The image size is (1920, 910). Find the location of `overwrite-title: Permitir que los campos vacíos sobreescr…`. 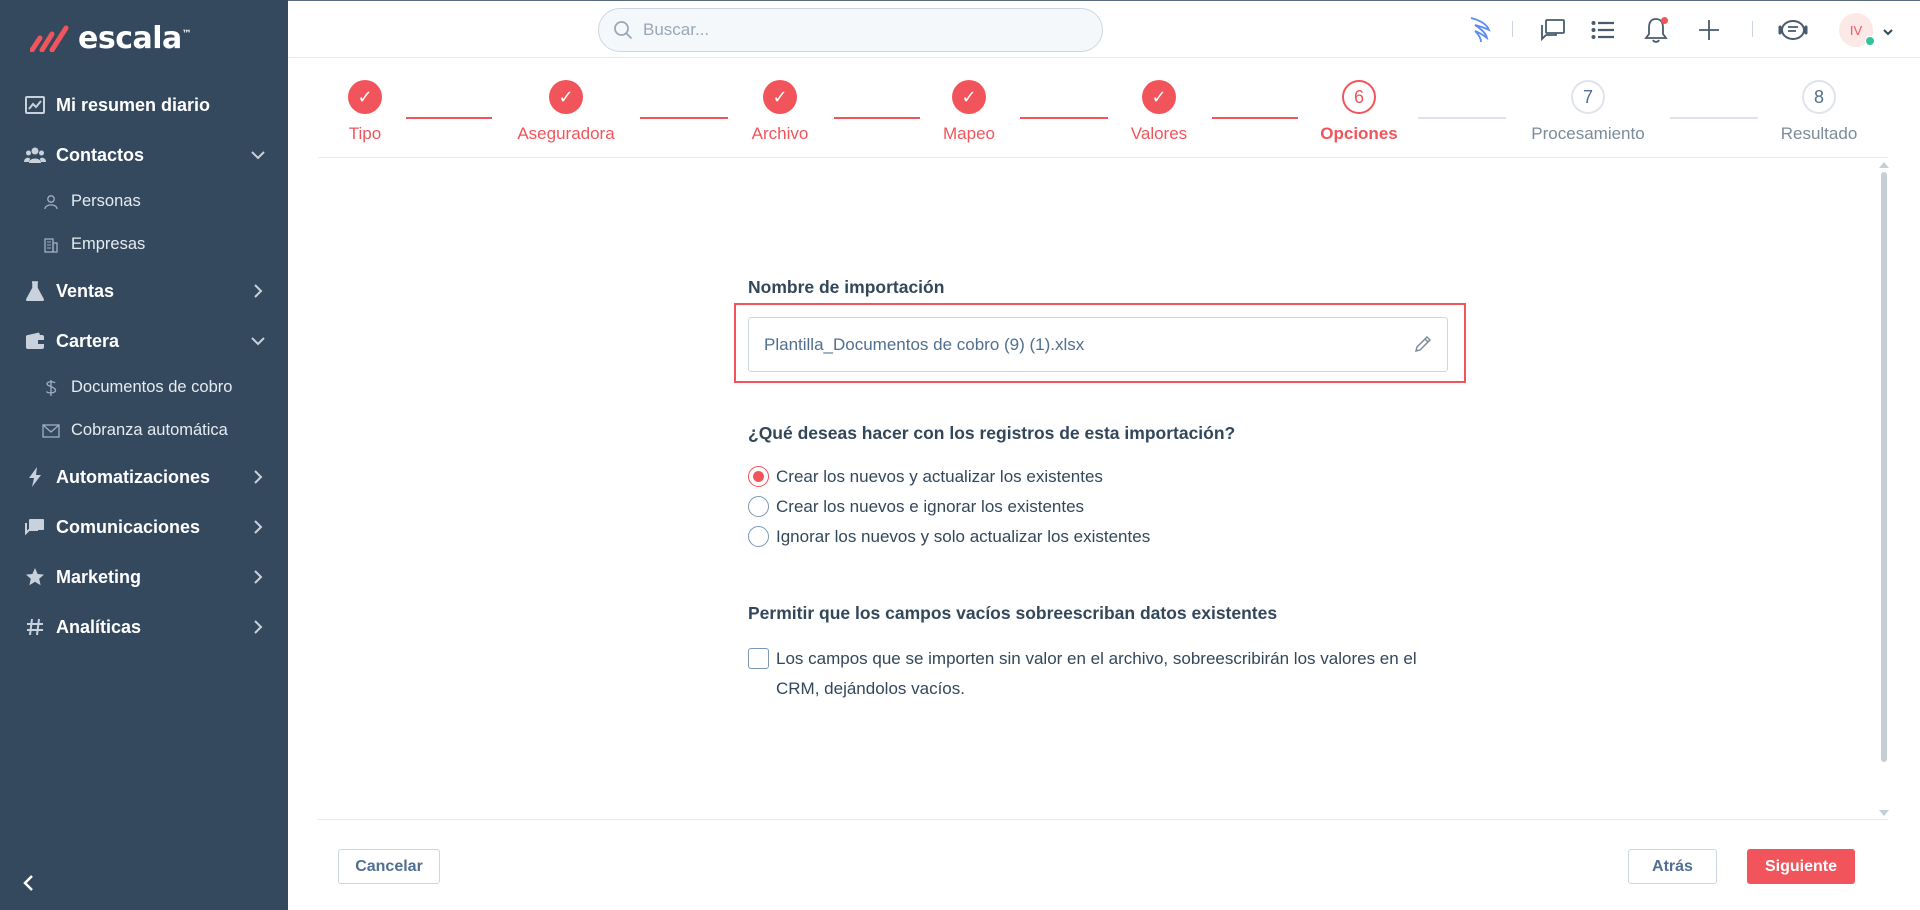

overwrite-title: Permitir que los campos vacíos sobreescr… is located at coordinates (1013, 613).